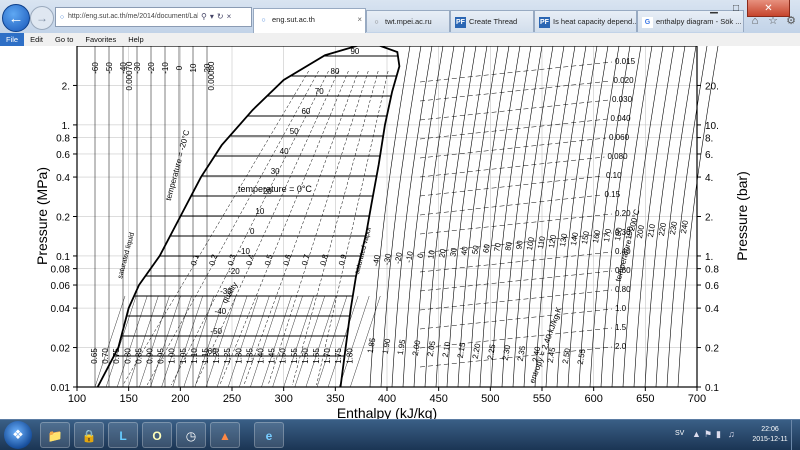  What do you see at coordinates (709, 155) in the screenshot?
I see `y-tick-label-right: 6.` at bounding box center [709, 155].